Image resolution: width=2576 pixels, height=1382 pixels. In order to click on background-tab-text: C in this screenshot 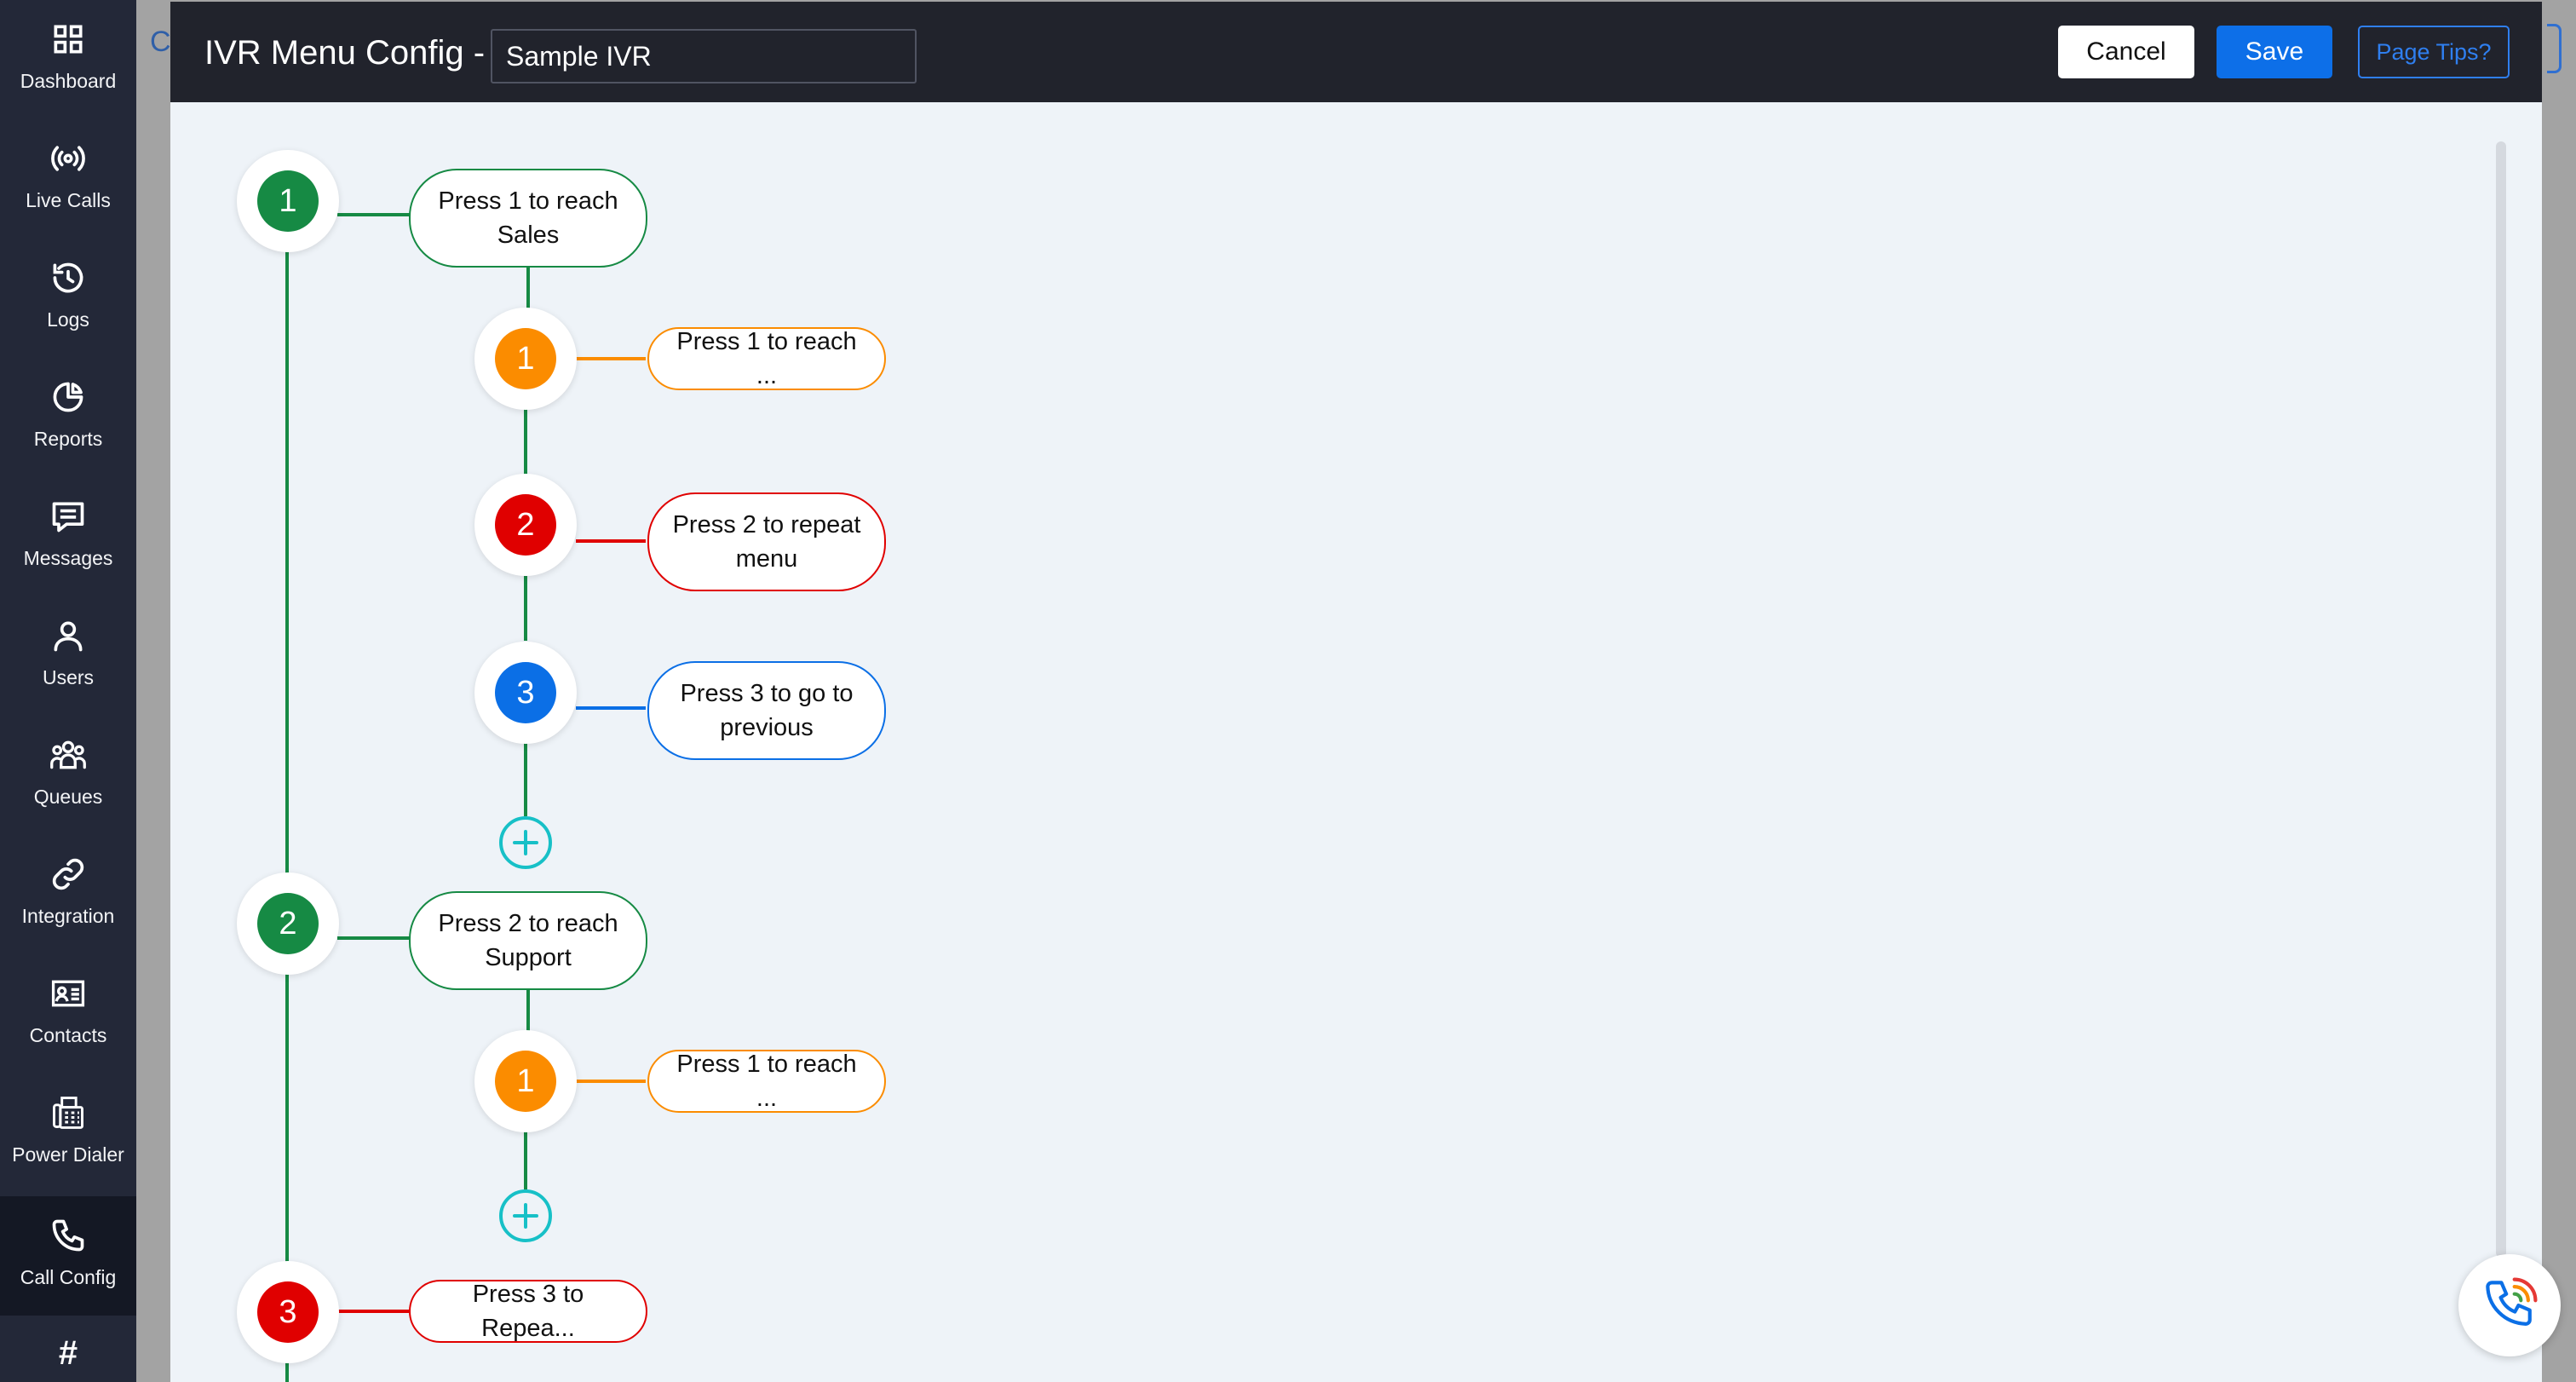, I will do `click(160, 42)`.